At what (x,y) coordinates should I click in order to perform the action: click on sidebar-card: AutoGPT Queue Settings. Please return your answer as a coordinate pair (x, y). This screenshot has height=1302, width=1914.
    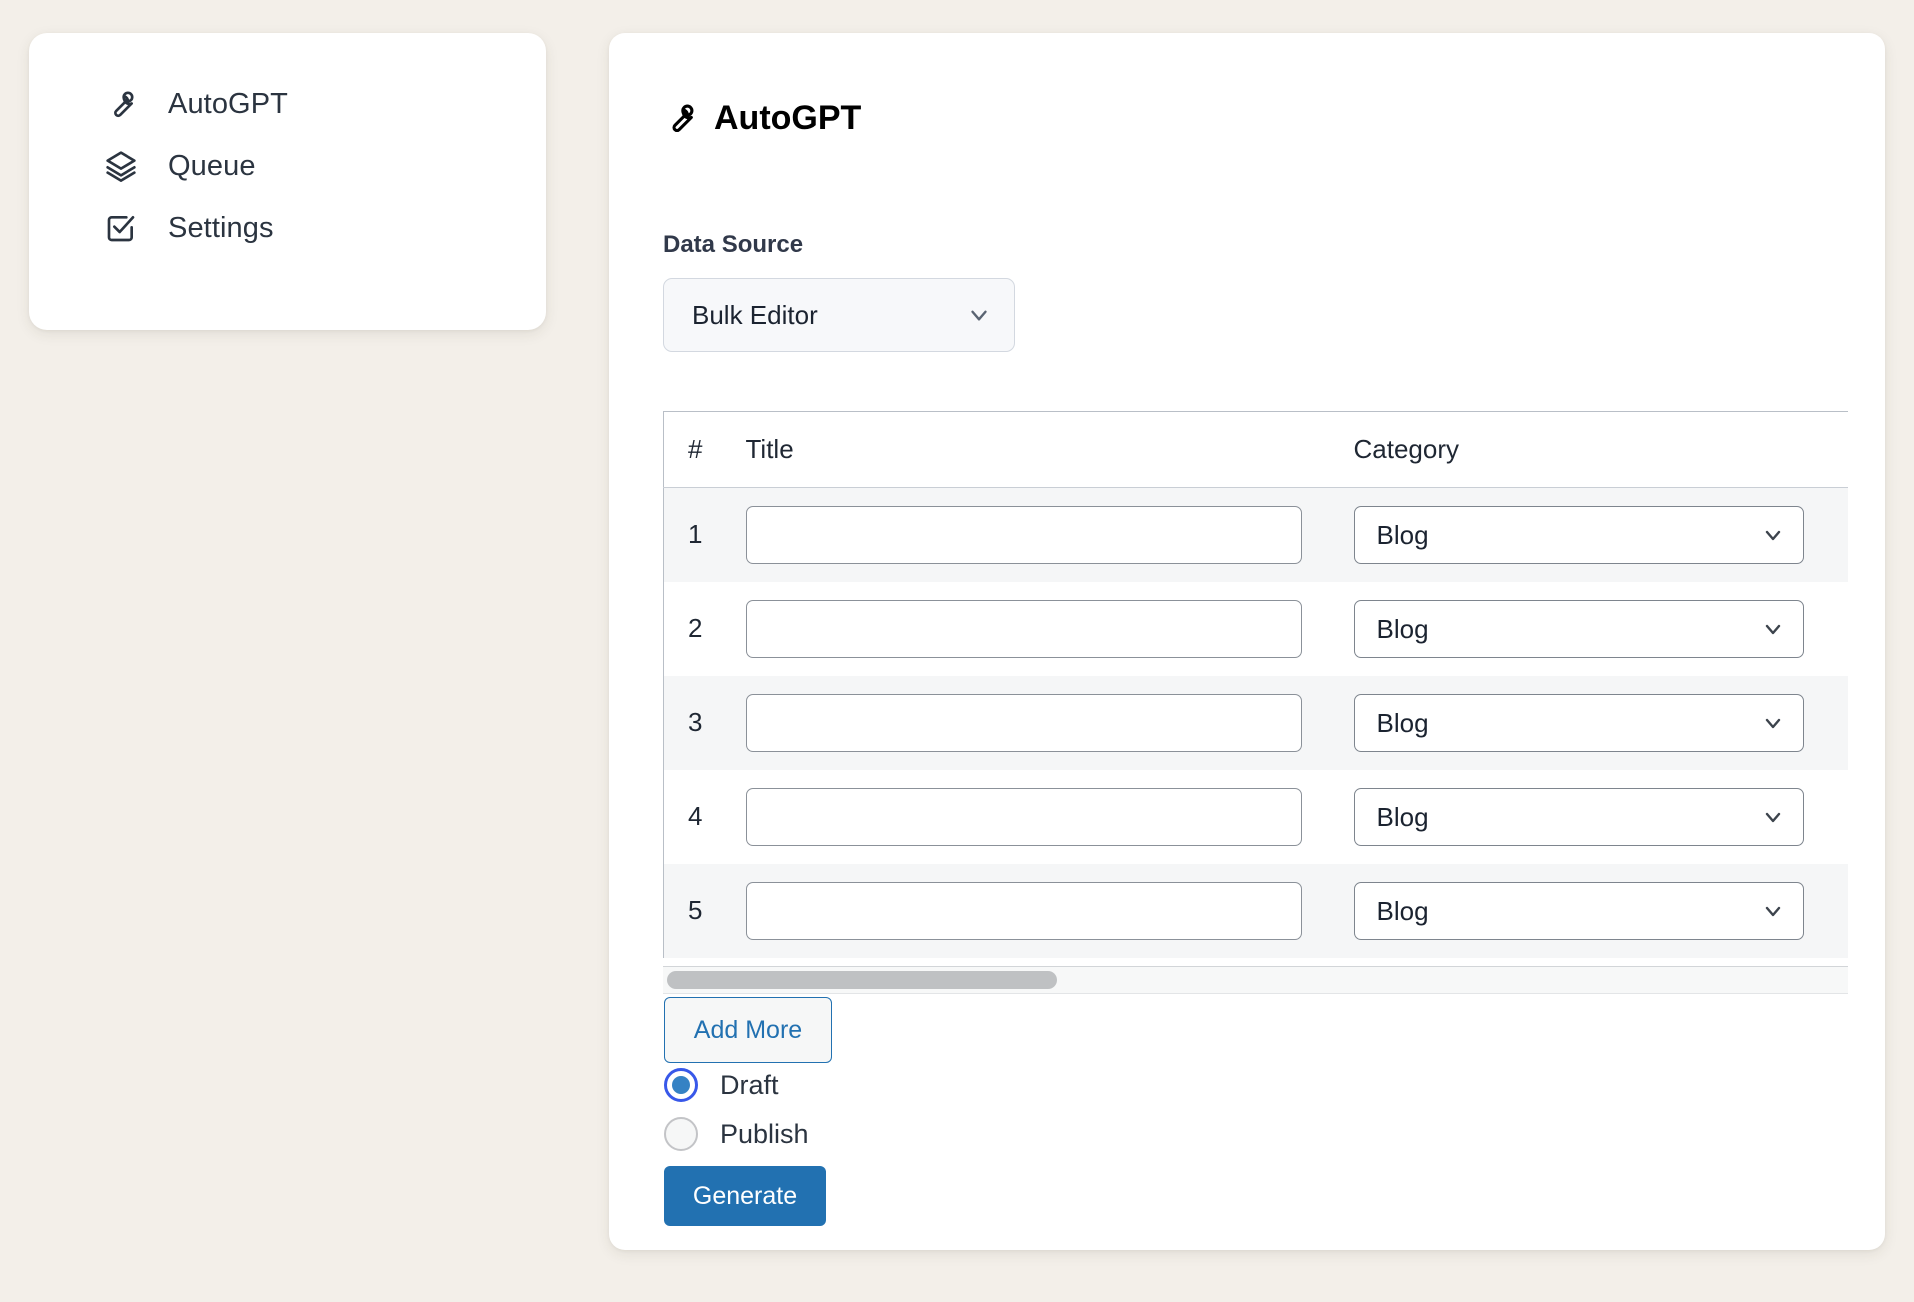
    Looking at the image, I should click on (287, 181).